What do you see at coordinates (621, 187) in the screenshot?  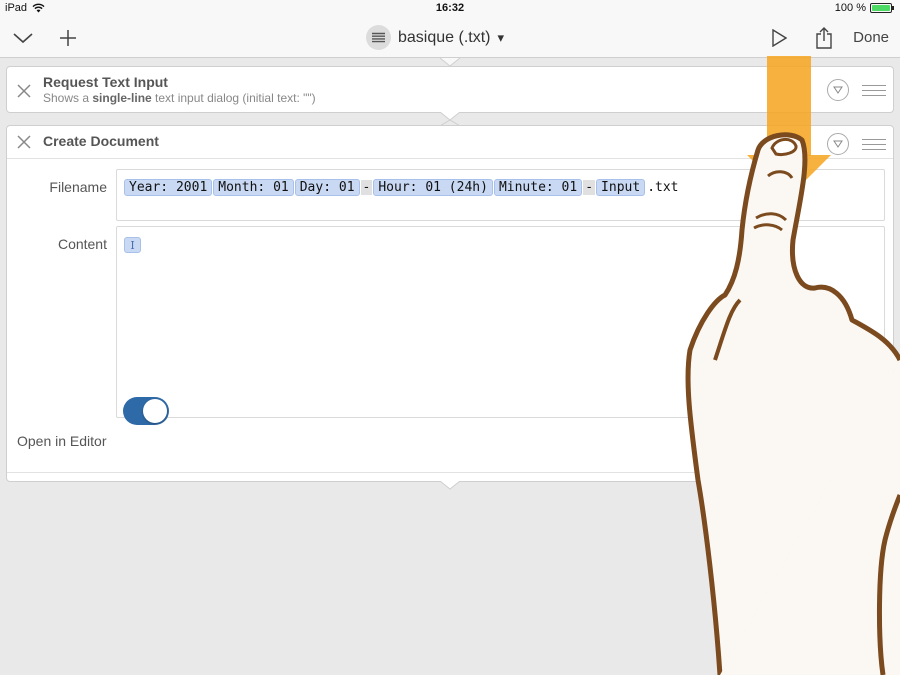 I see `variable-token-input: Input` at bounding box center [621, 187].